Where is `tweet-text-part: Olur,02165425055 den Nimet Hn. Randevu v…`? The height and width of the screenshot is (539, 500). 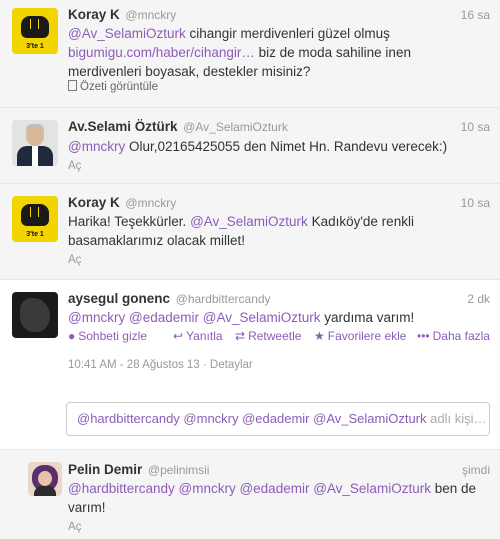 tweet-text-part: Olur,02165425055 den Nimet Hn. Randevu v… is located at coordinates (286, 146).